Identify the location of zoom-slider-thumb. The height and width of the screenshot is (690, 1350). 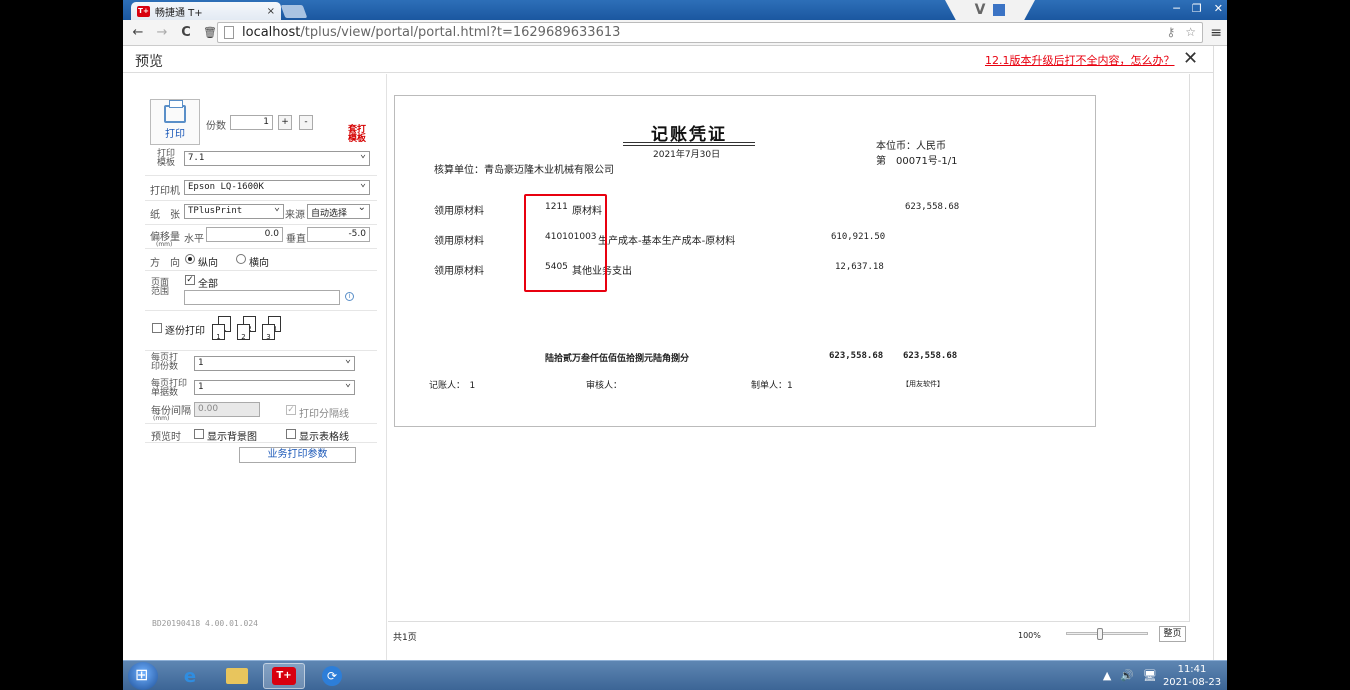
(1100, 634).